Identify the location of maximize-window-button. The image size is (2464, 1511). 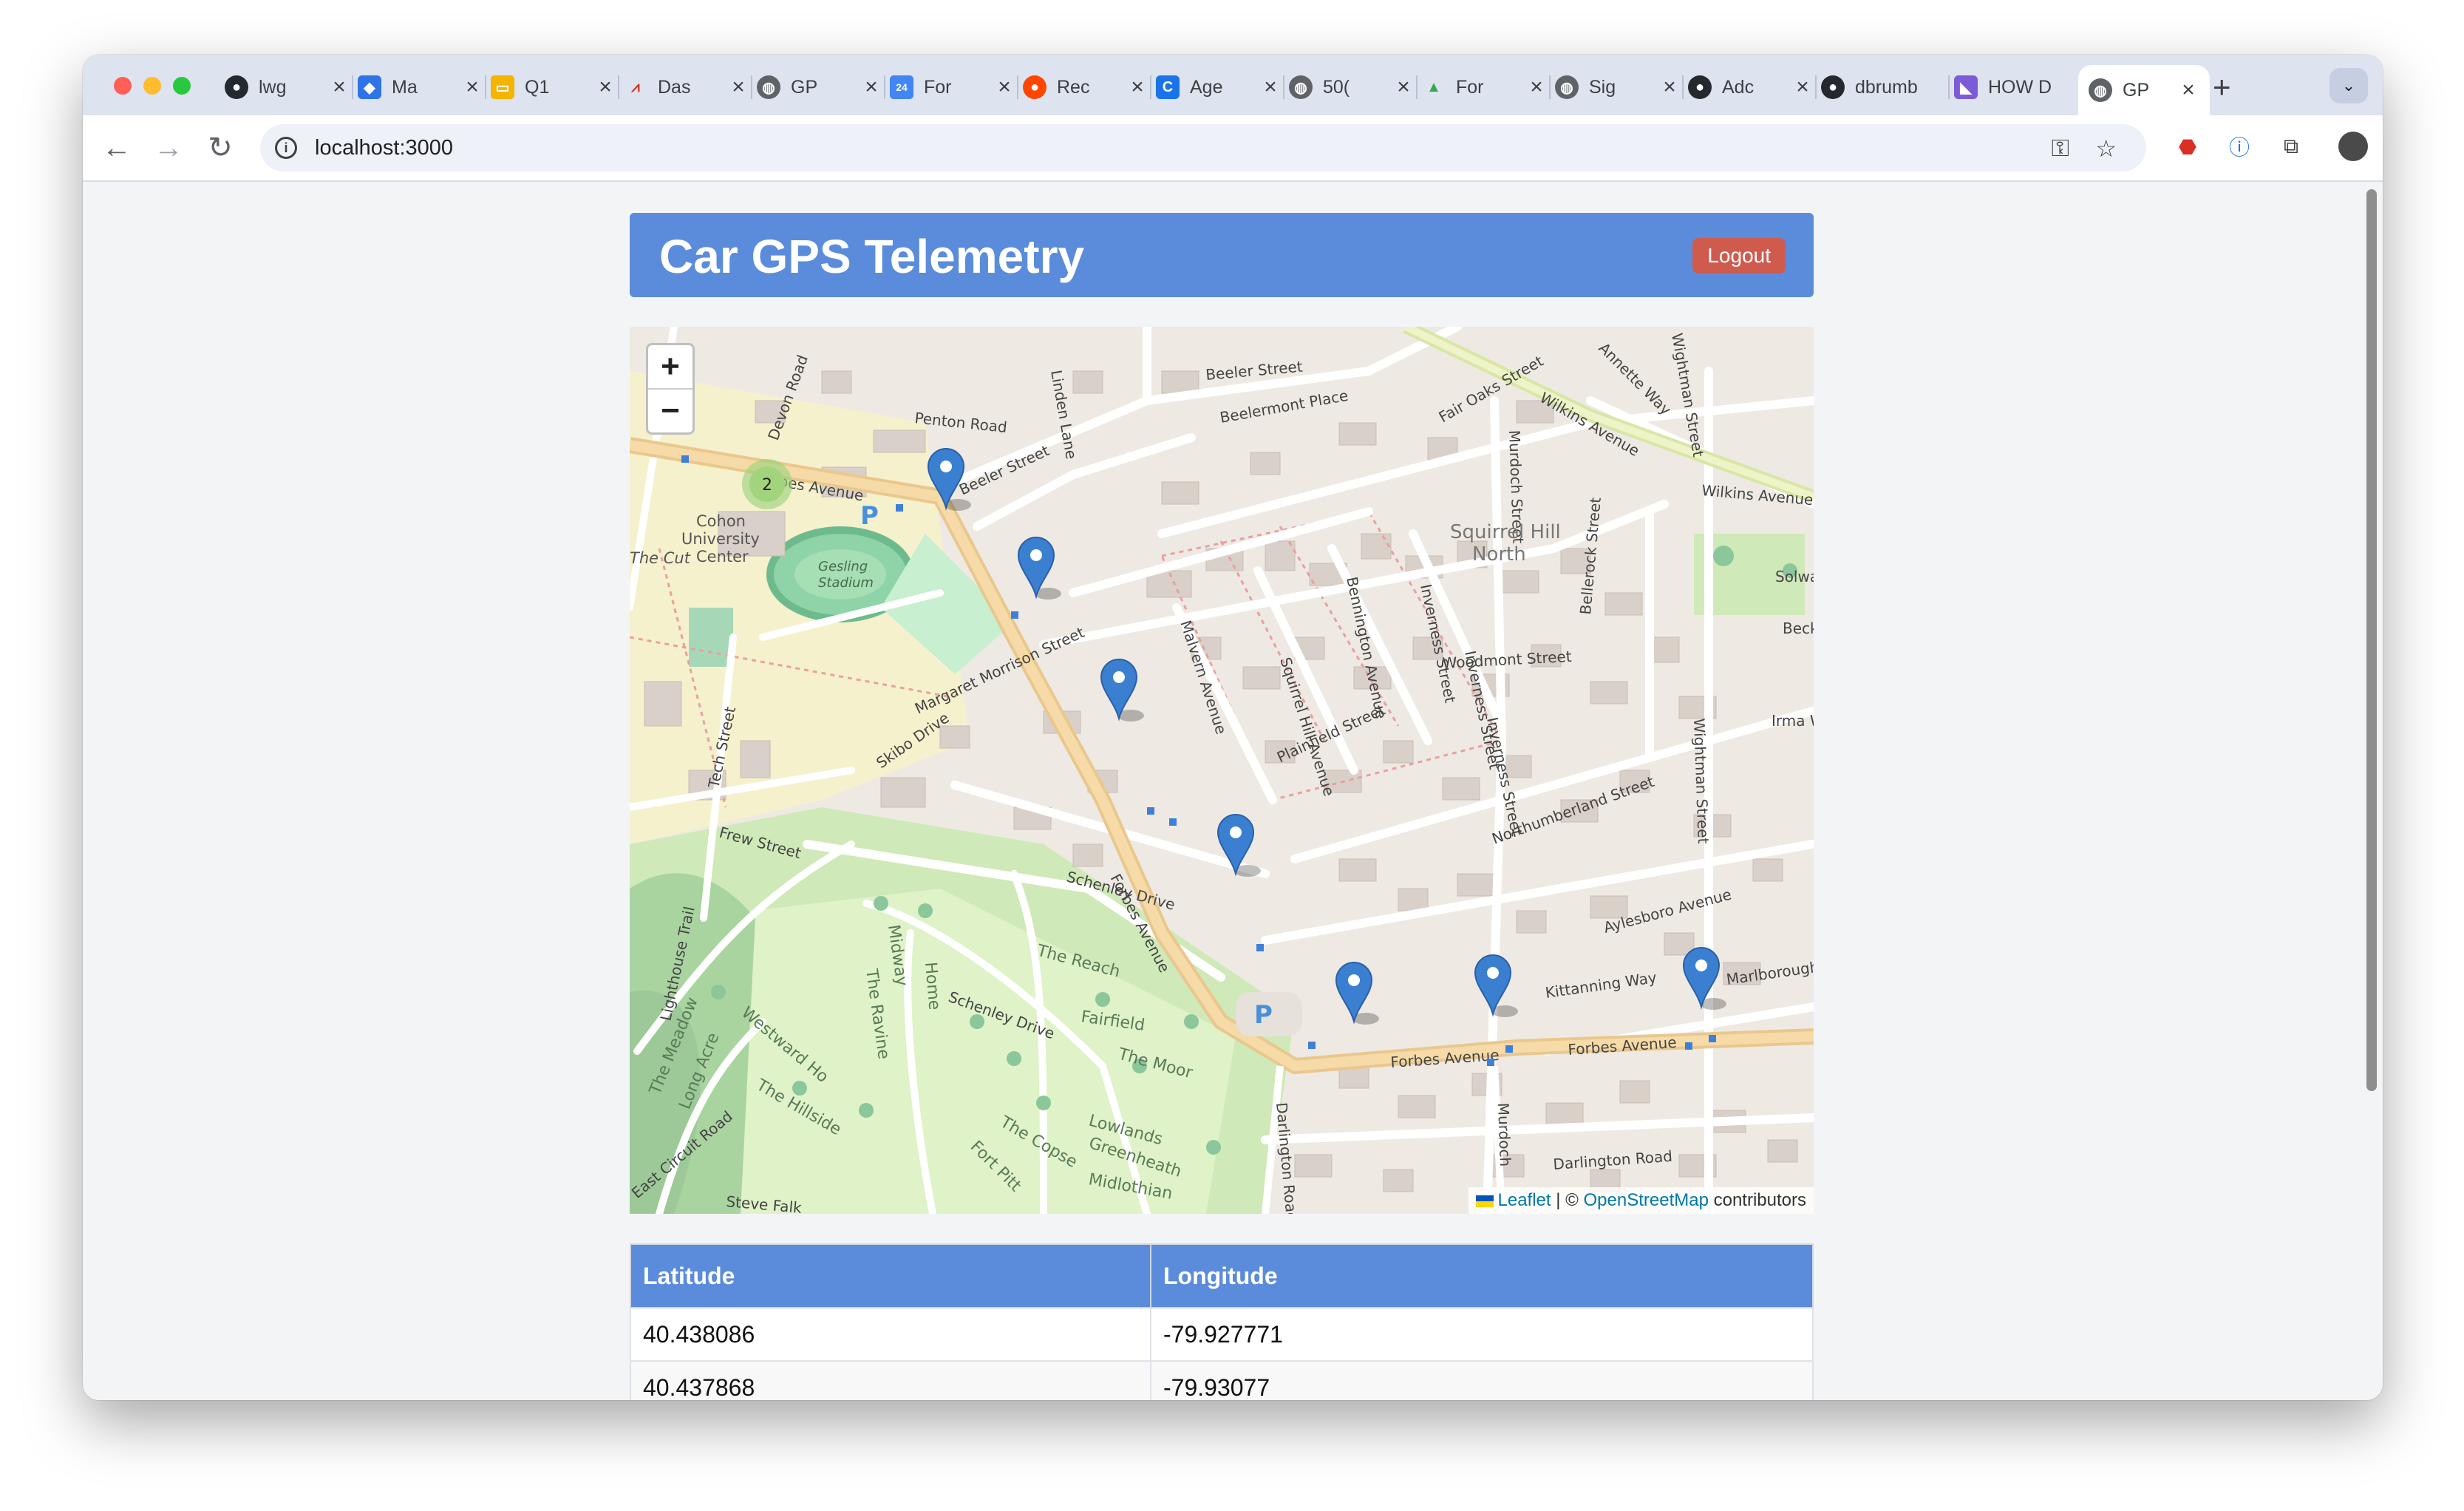
(182, 86).